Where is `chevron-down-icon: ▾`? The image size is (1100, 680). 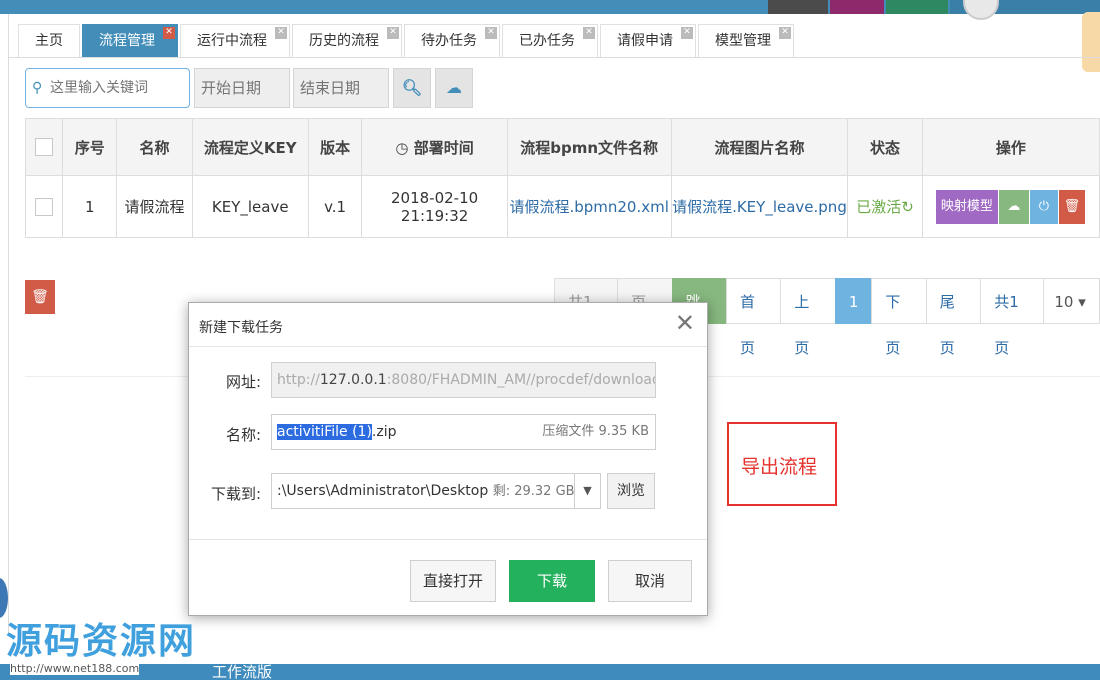
chevron-down-icon: ▾ is located at coordinates (1082, 302).